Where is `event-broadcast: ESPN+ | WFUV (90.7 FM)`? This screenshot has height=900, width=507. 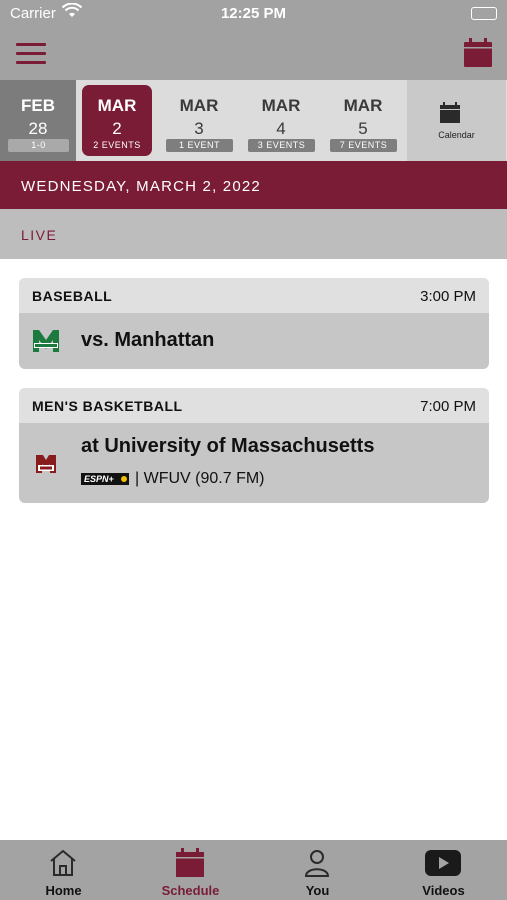
event-broadcast: ESPN+ | WFUV (90.7 FM) is located at coordinates (173, 479).